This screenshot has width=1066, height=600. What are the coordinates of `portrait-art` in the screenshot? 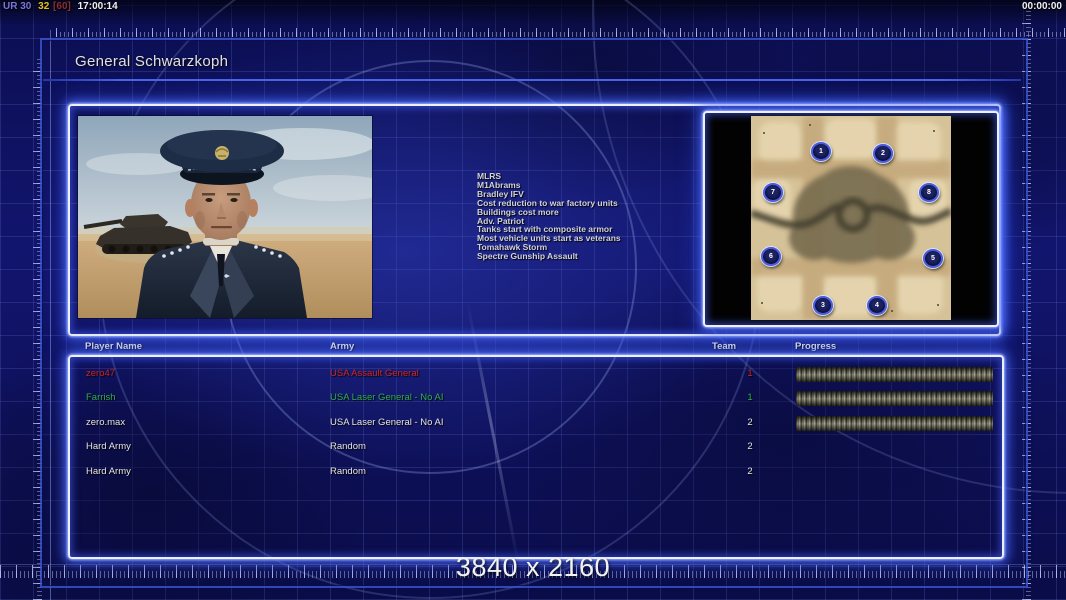 It's located at (235, 217).